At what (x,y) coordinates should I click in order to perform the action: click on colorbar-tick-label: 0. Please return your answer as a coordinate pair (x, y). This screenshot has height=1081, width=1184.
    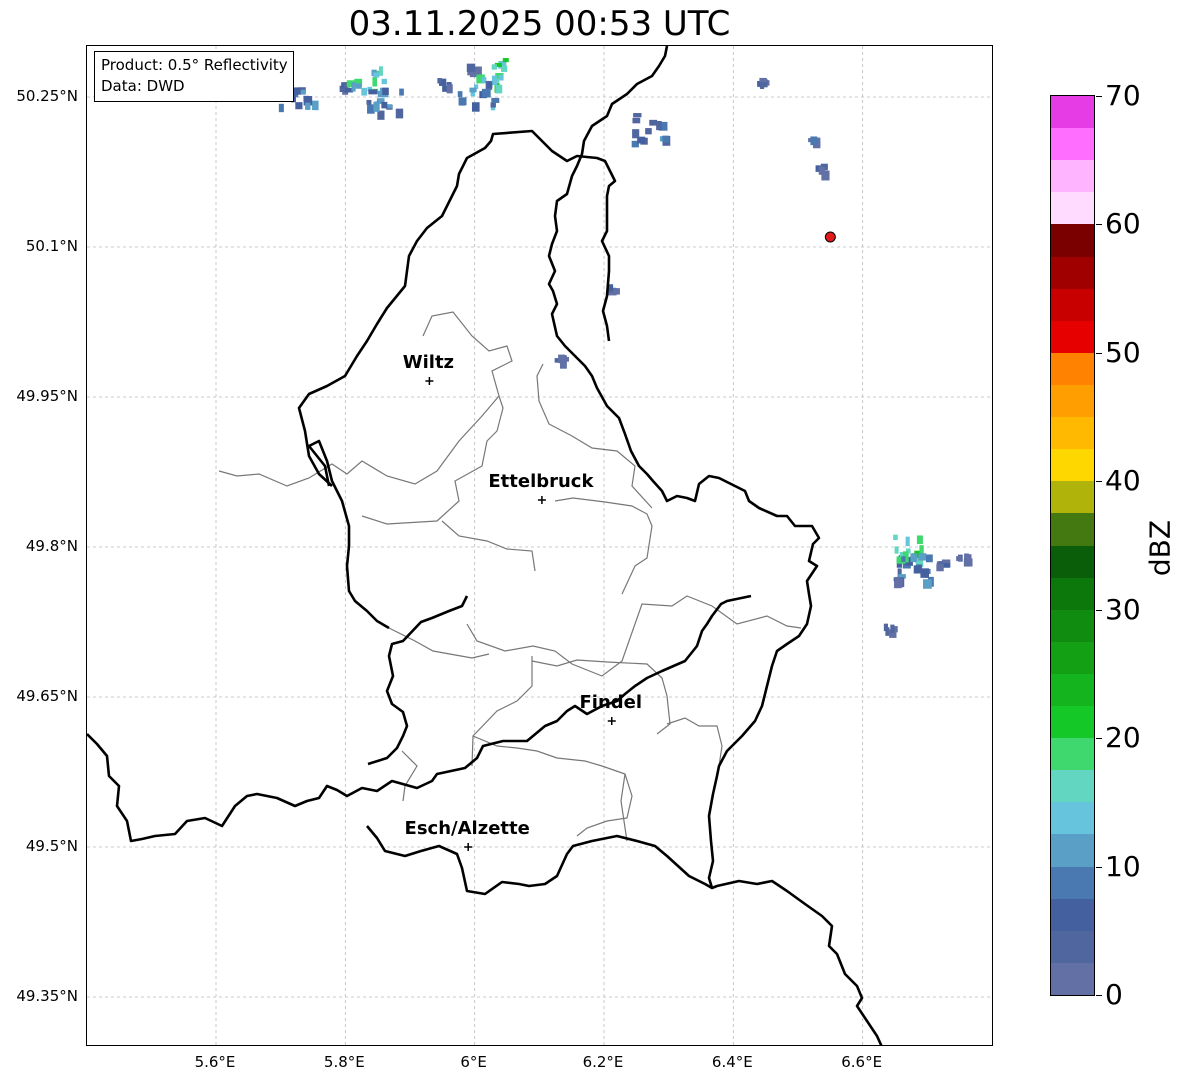
    Looking at the image, I should click on (1114, 994).